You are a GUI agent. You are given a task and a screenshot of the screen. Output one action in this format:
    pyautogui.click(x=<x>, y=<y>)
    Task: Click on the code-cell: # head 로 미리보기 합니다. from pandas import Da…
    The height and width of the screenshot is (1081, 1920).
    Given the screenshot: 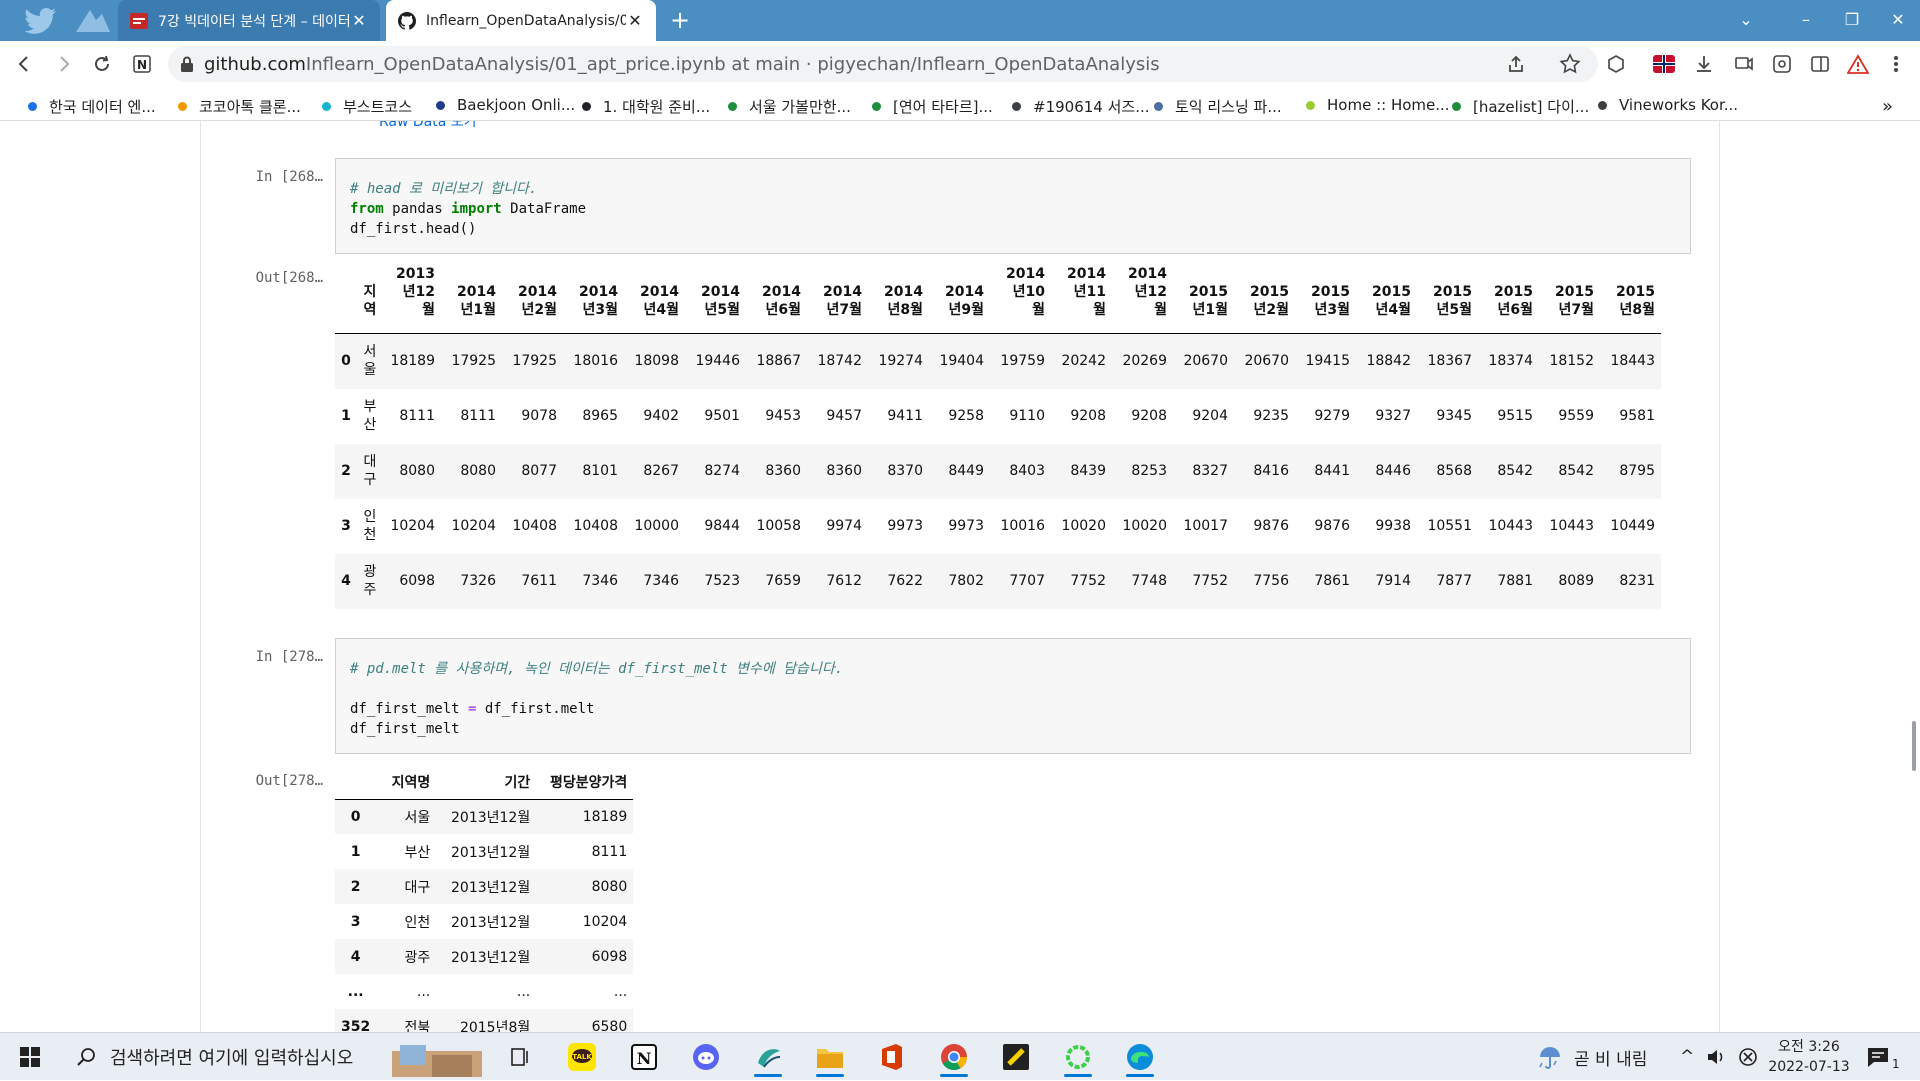 What is the action you would take?
    pyautogui.click(x=1013, y=206)
    